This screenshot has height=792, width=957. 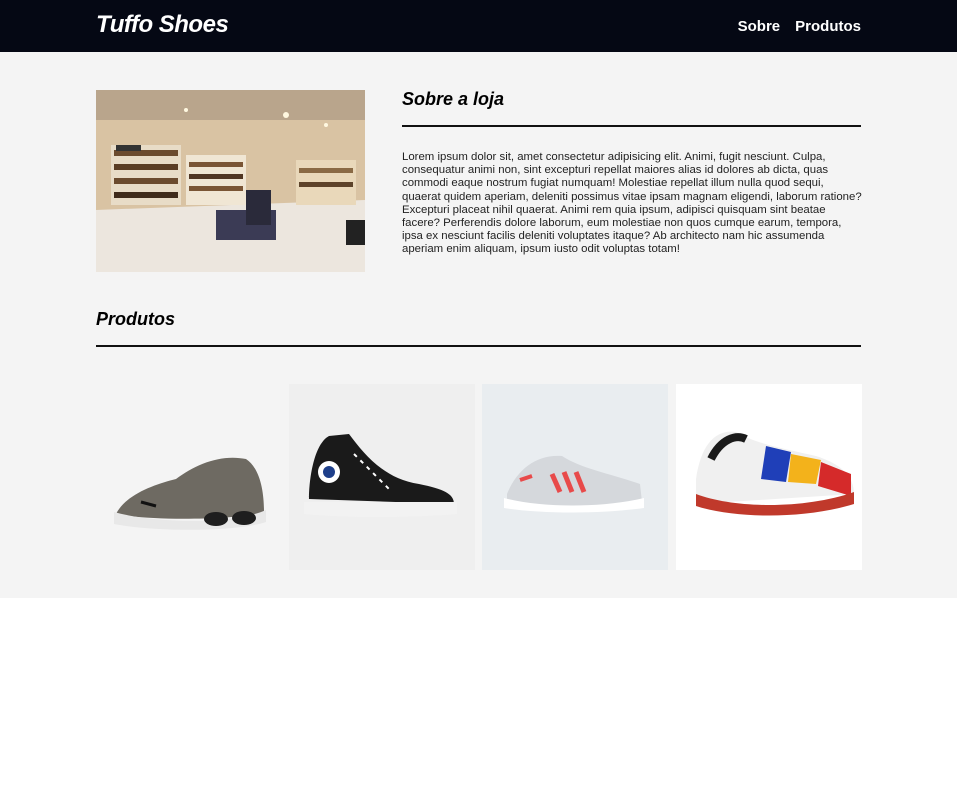 What do you see at coordinates (769, 477) in the screenshot?
I see `product-card-colorful-sneaker` at bounding box center [769, 477].